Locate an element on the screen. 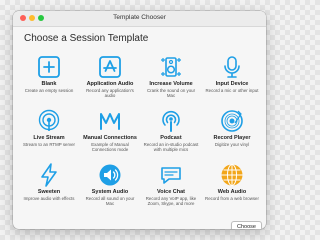  template-name: Increase Volume is located at coordinates (171, 84).